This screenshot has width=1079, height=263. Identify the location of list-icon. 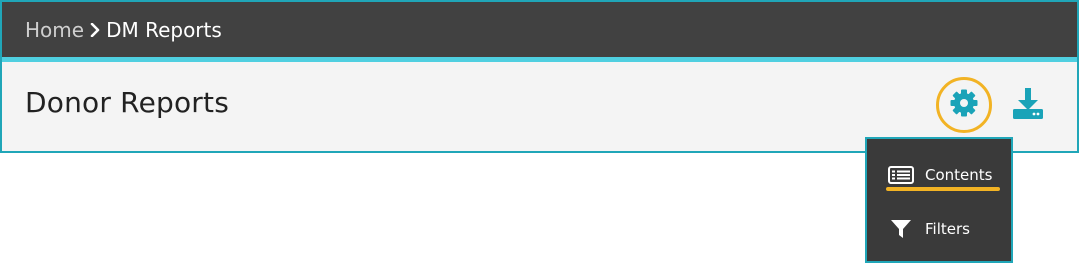
(901, 175).